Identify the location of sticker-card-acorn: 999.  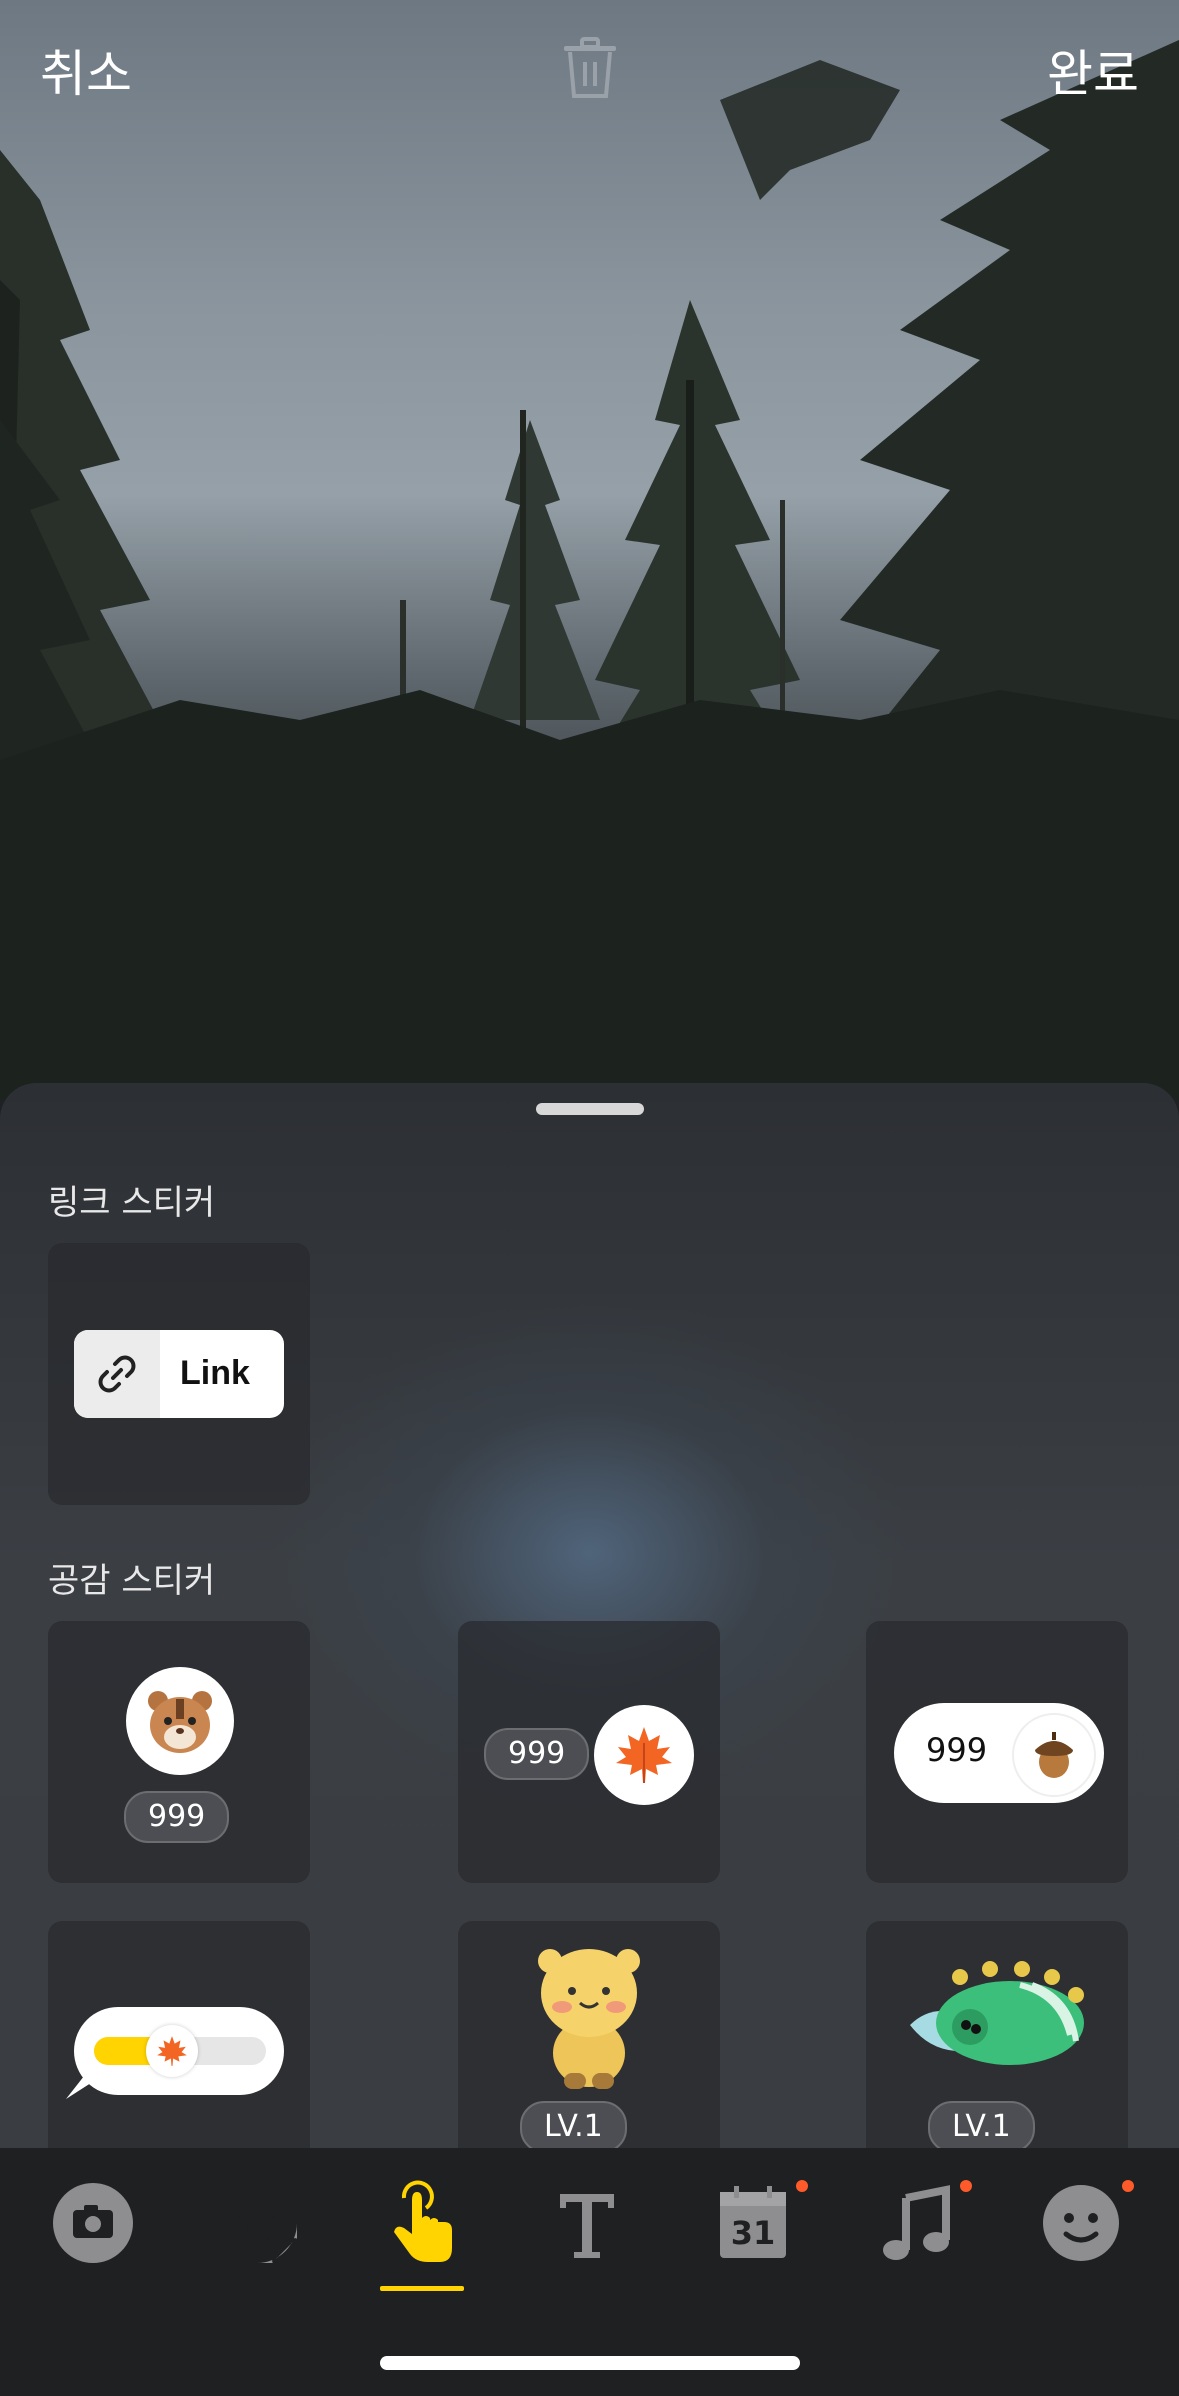
(997, 1752).